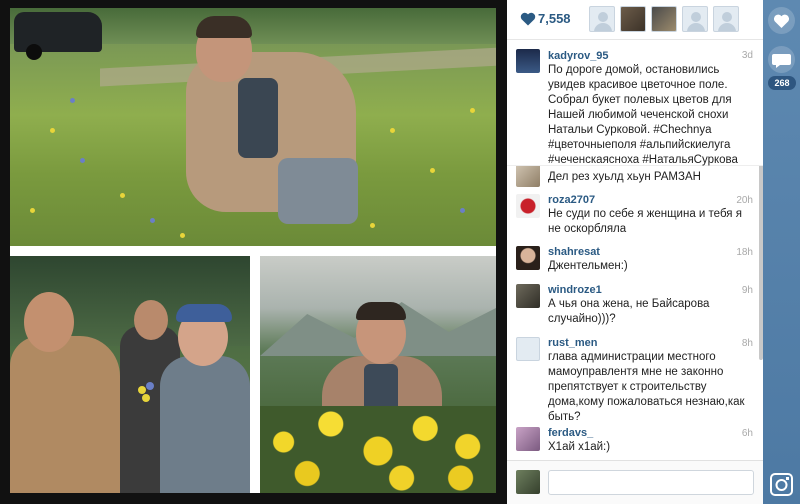 The height and width of the screenshot is (504, 800). Describe the element at coordinates (573, 343) in the screenshot. I see `comment-username: rust_men` at that location.